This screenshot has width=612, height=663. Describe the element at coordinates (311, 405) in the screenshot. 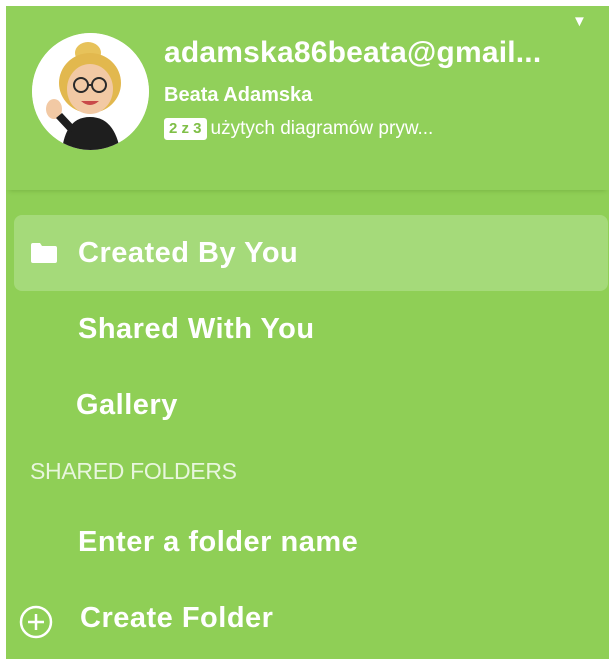

I see `nav-gallery: Gallery` at that location.